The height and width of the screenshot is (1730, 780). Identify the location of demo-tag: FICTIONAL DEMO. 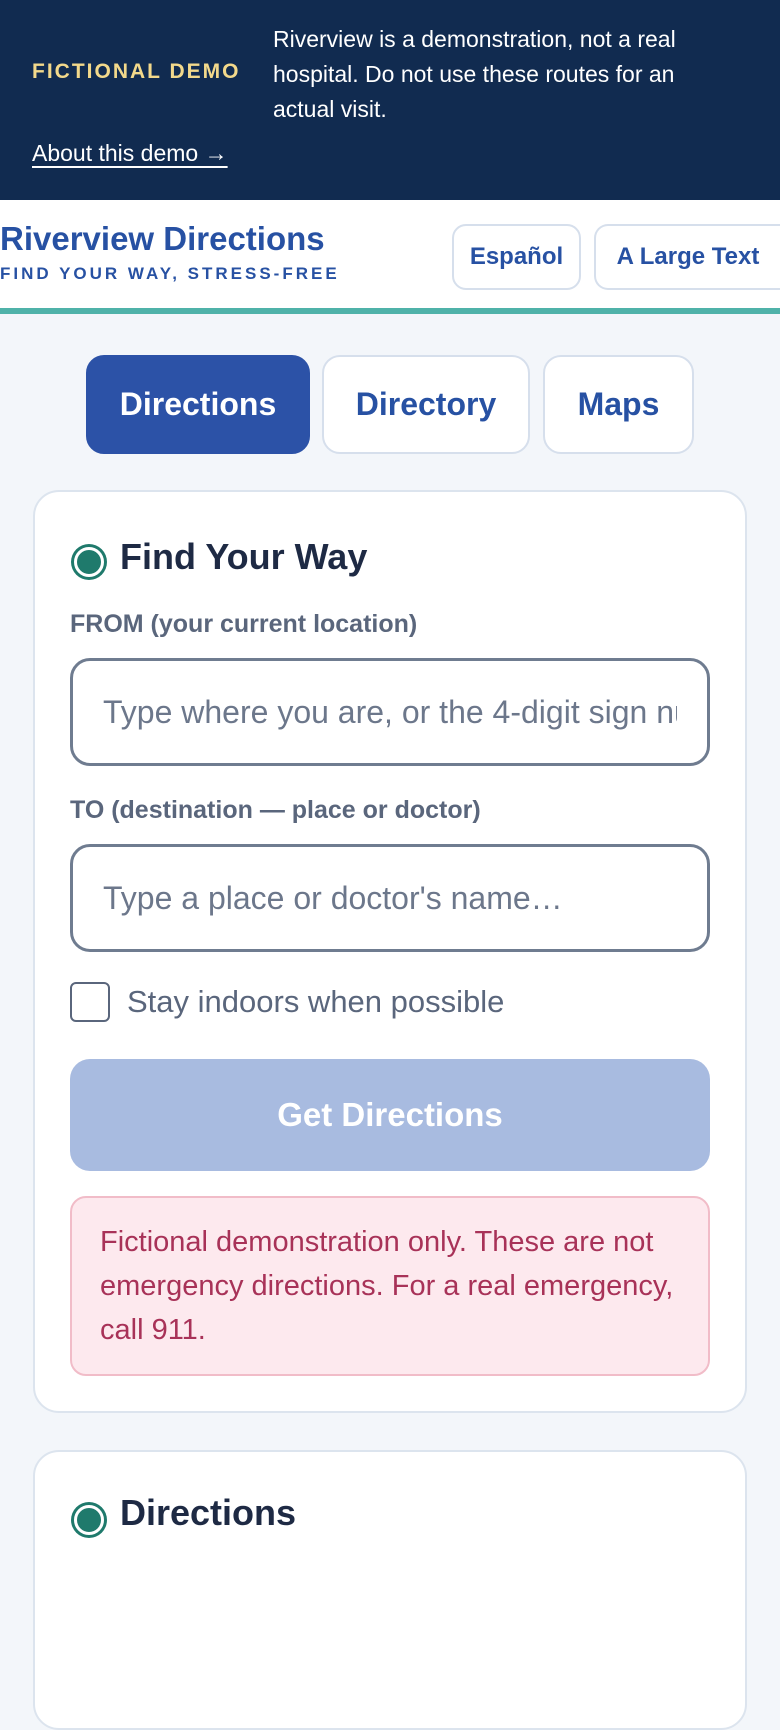
(136, 71).